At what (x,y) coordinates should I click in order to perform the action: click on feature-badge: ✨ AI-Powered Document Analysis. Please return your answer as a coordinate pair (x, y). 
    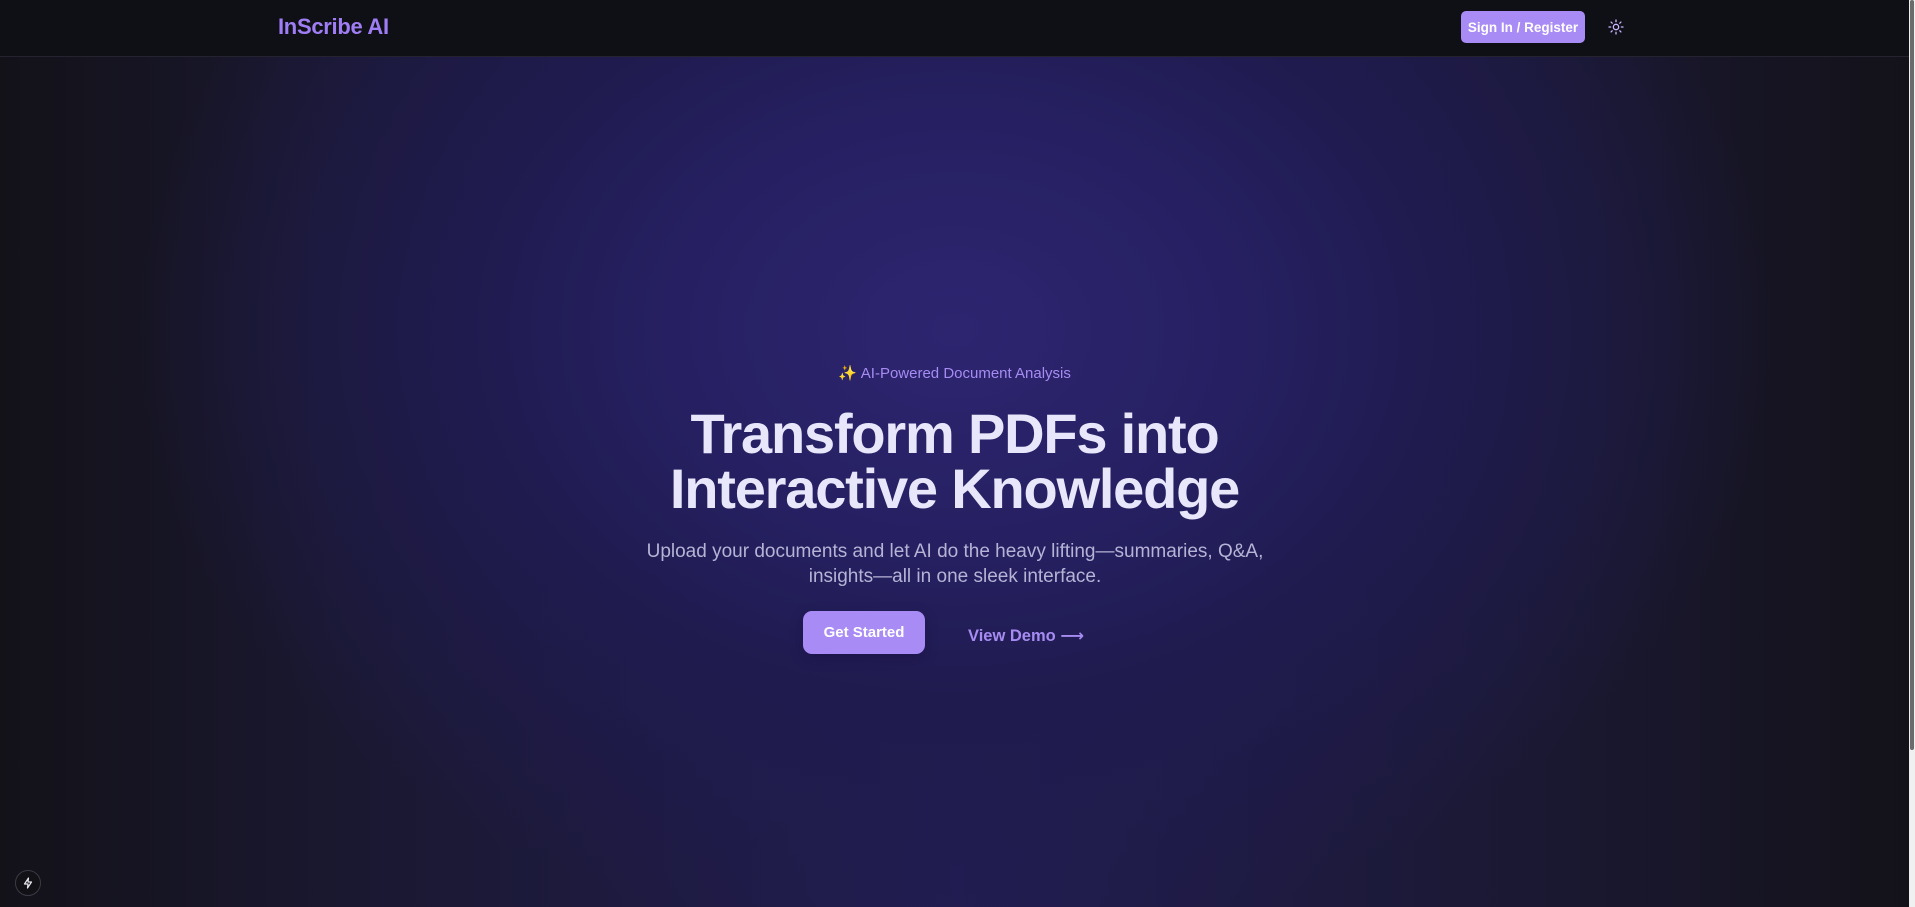
    Looking at the image, I should click on (954, 373).